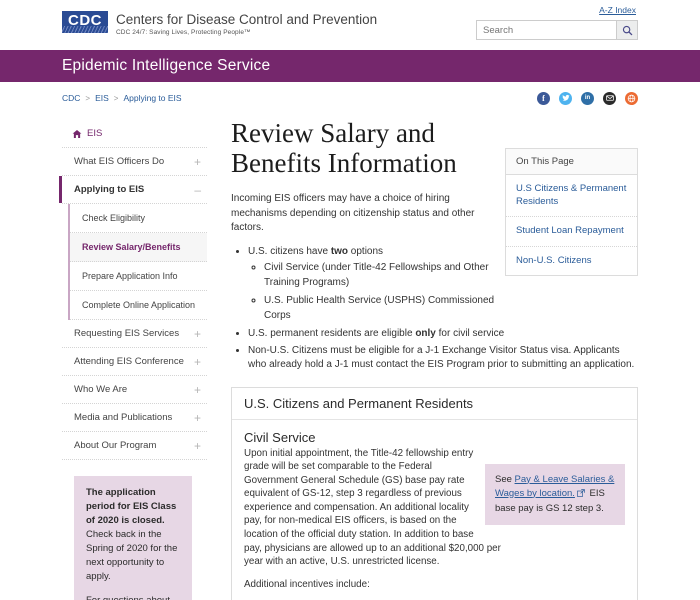 Image resolution: width=700 pixels, height=600 pixels. What do you see at coordinates (115, 445) in the screenshot?
I see `sidebar-item-label: About Our Program` at bounding box center [115, 445].